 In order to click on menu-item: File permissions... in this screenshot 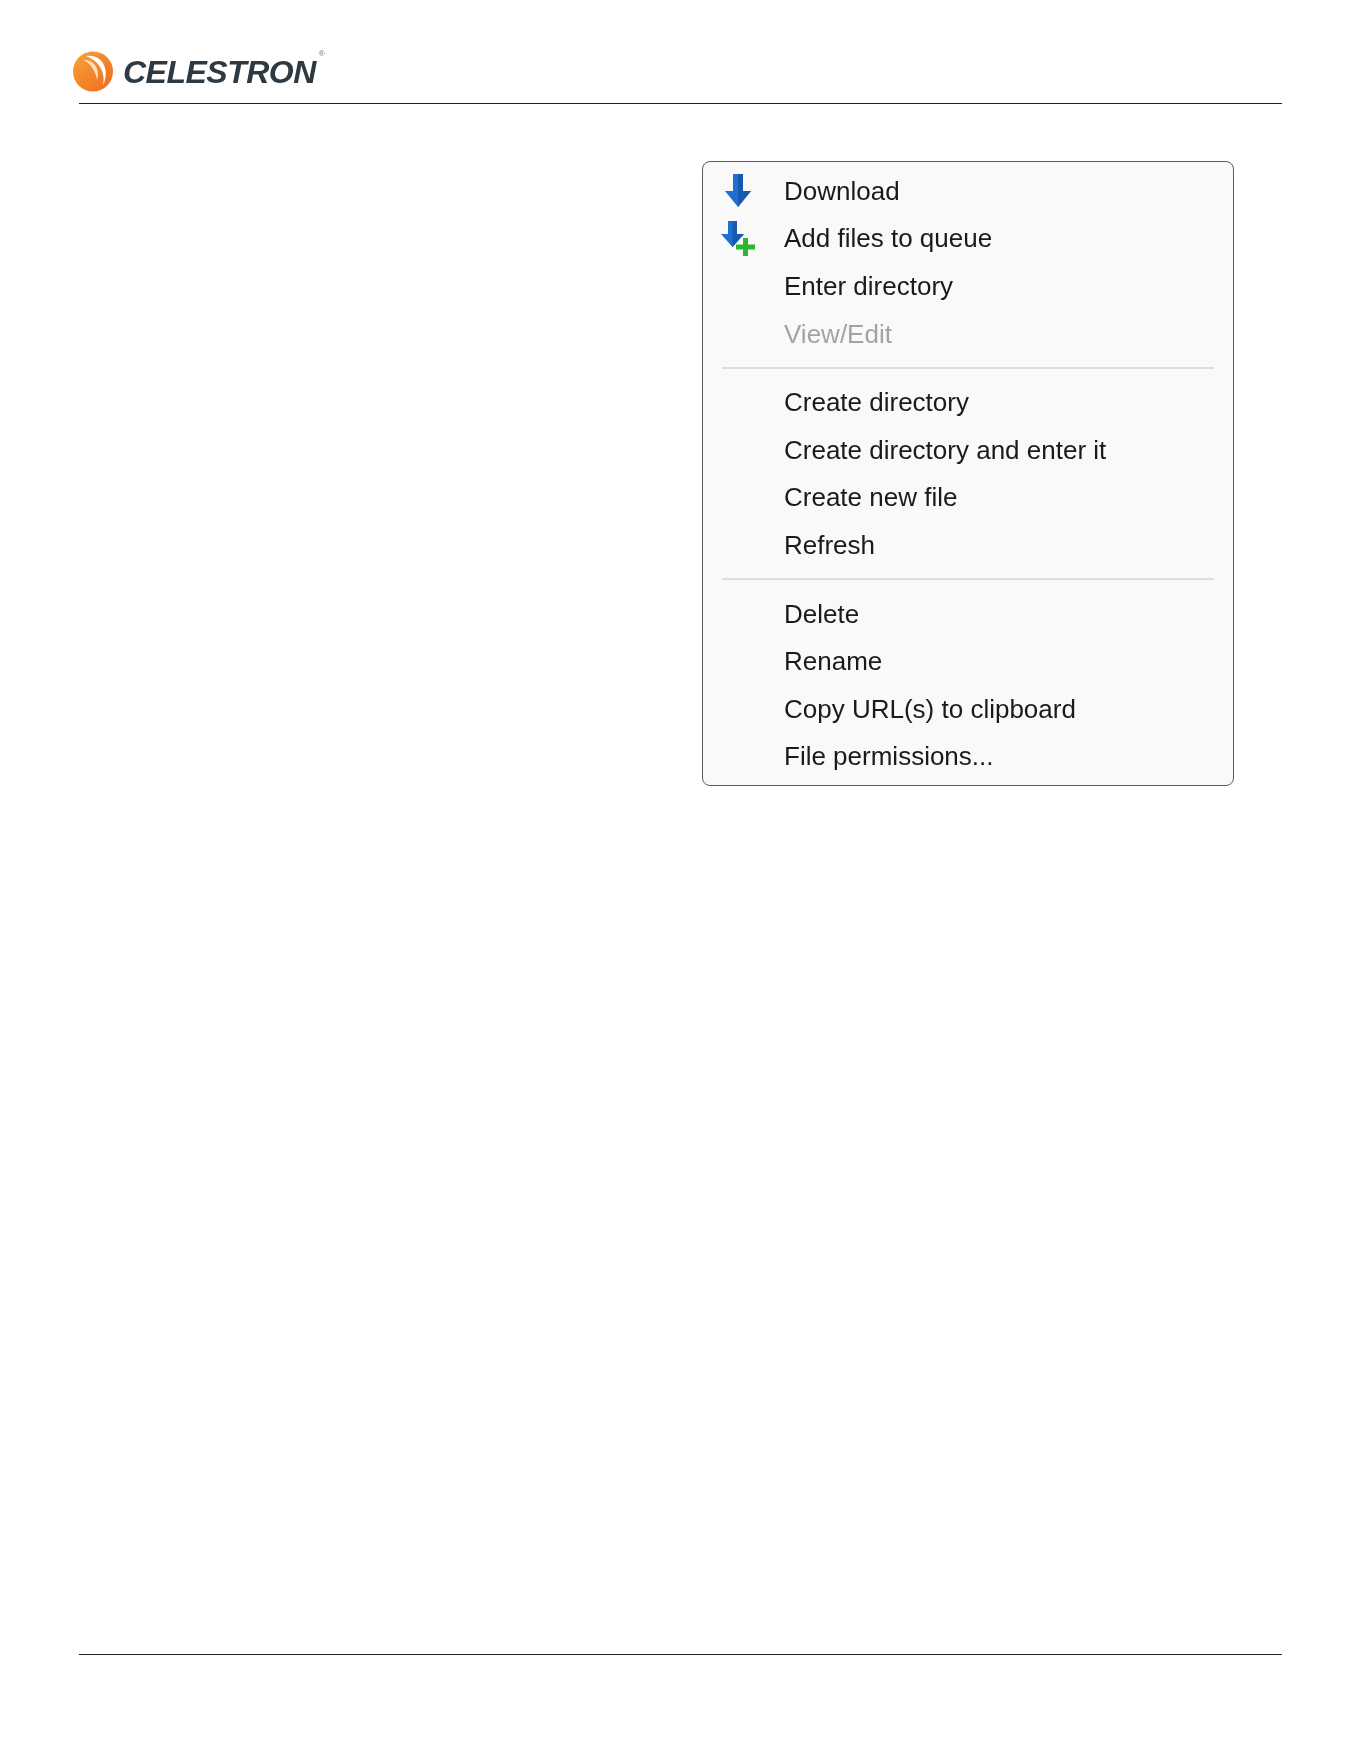, I will do `click(968, 756)`.